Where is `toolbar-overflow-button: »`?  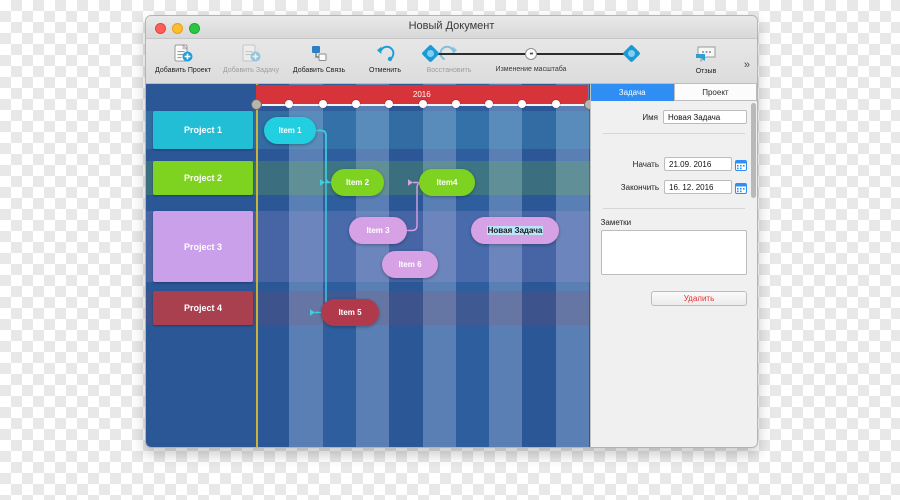 toolbar-overflow-button: » is located at coordinates (747, 65).